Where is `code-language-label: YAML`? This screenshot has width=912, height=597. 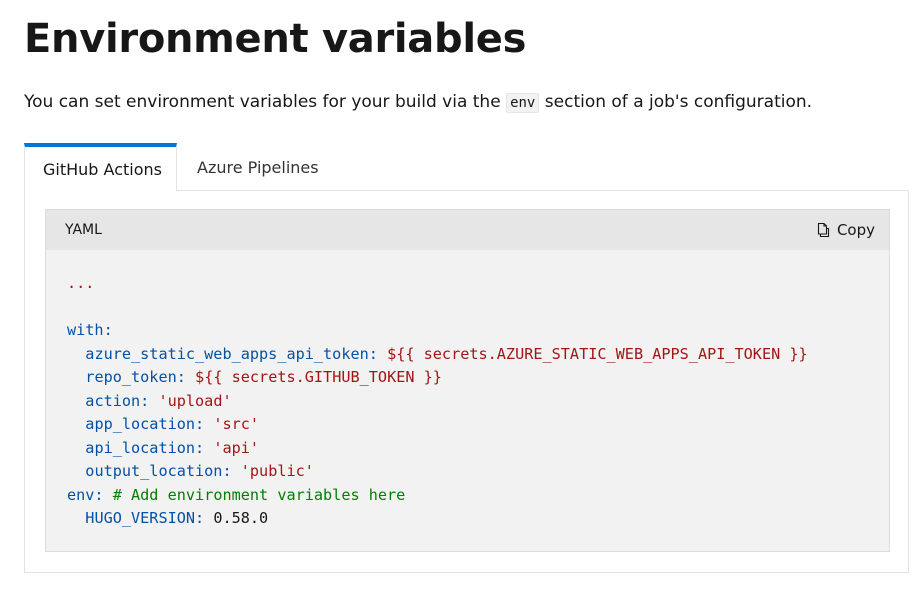 code-language-label: YAML is located at coordinates (83, 230).